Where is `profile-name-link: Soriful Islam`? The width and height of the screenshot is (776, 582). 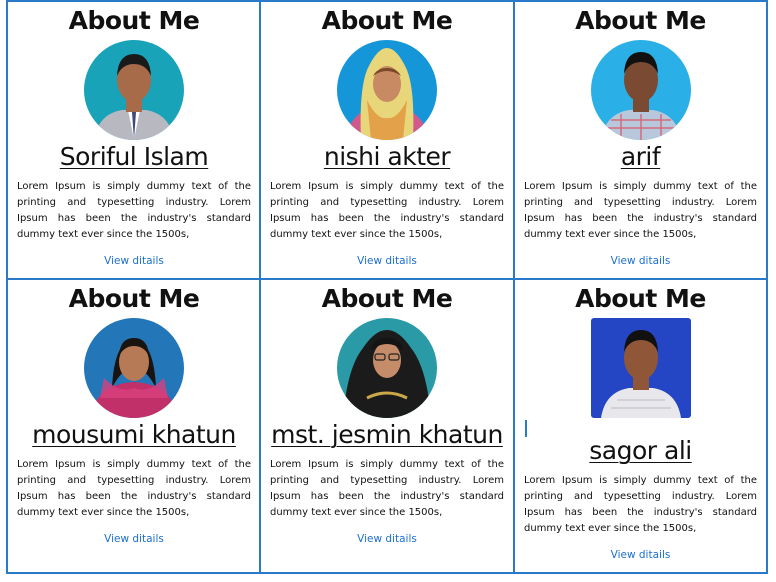 profile-name-link: Soriful Islam is located at coordinates (134, 156).